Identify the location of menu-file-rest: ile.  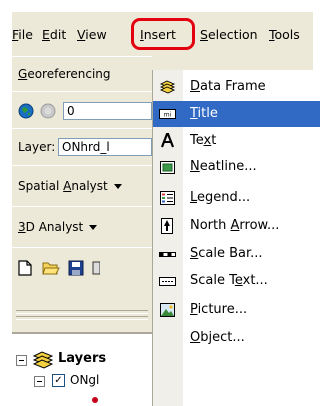
(25, 34).